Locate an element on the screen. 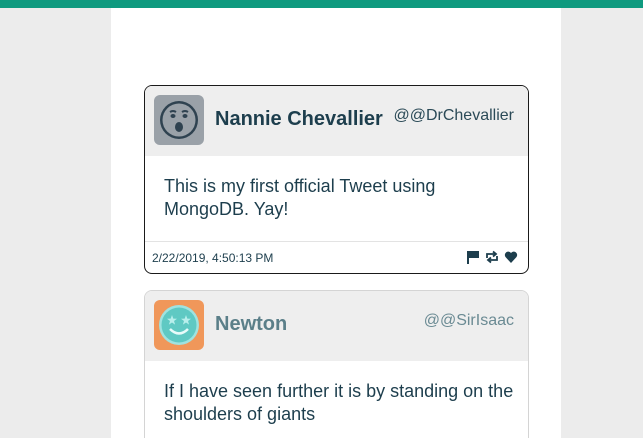  star-eyed-face-icon is located at coordinates (179, 325).